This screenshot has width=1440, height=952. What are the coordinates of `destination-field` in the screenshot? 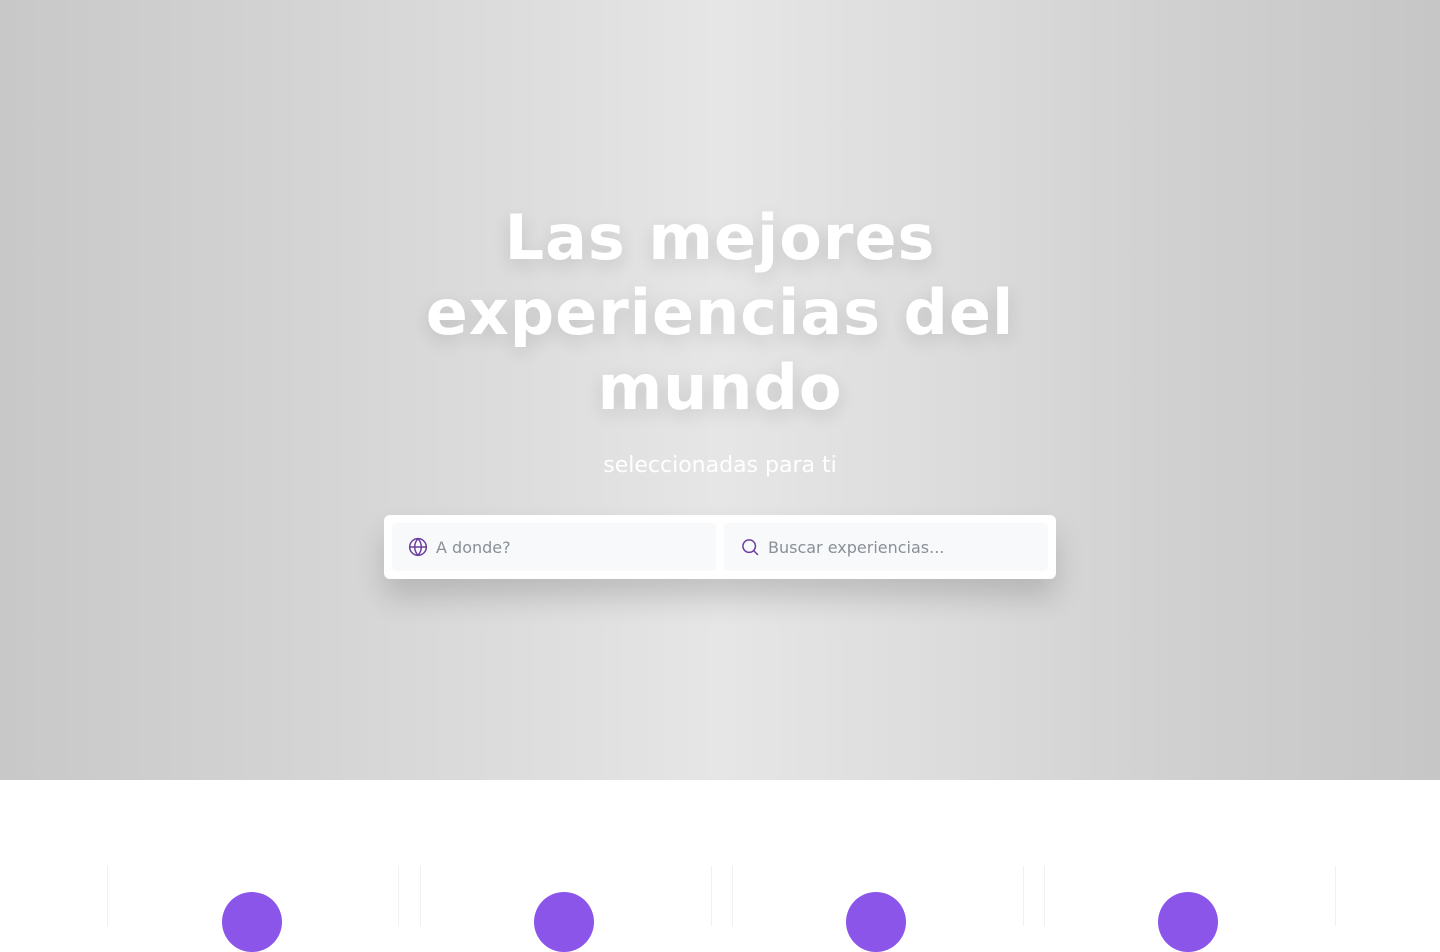 It's located at (554, 547).